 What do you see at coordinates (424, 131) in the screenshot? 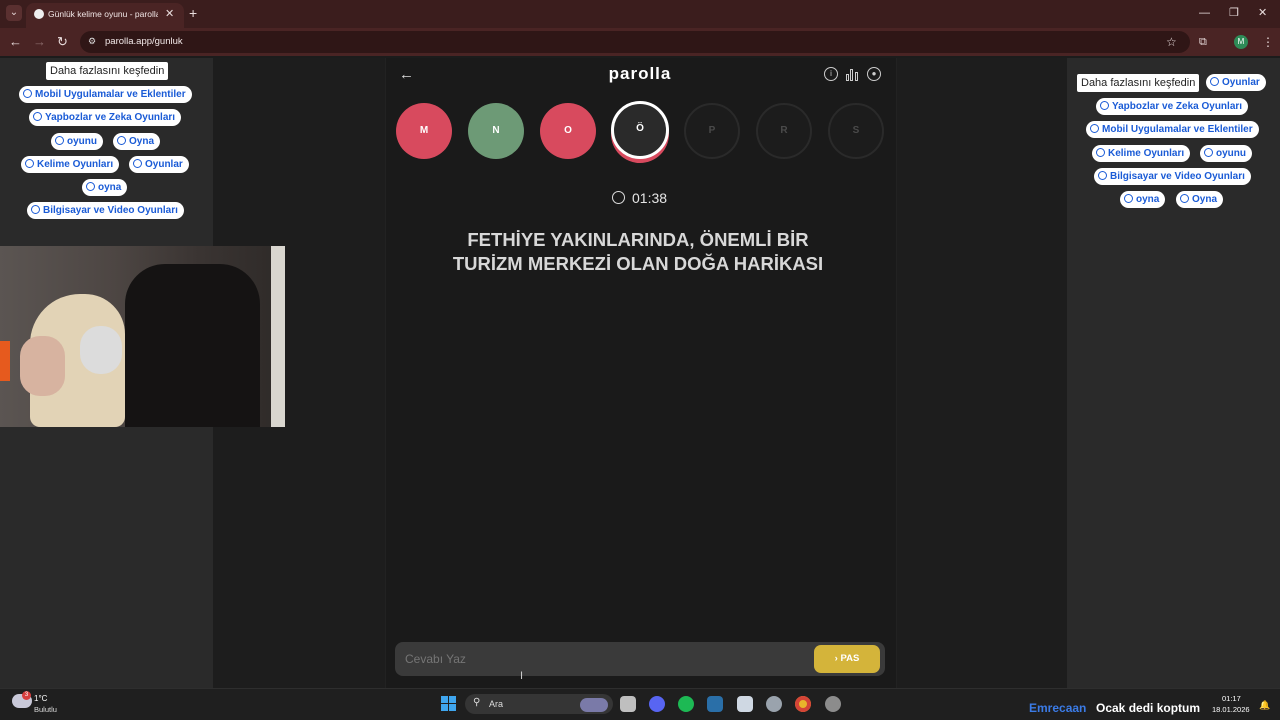
I see `letter-circle: M` at bounding box center [424, 131].